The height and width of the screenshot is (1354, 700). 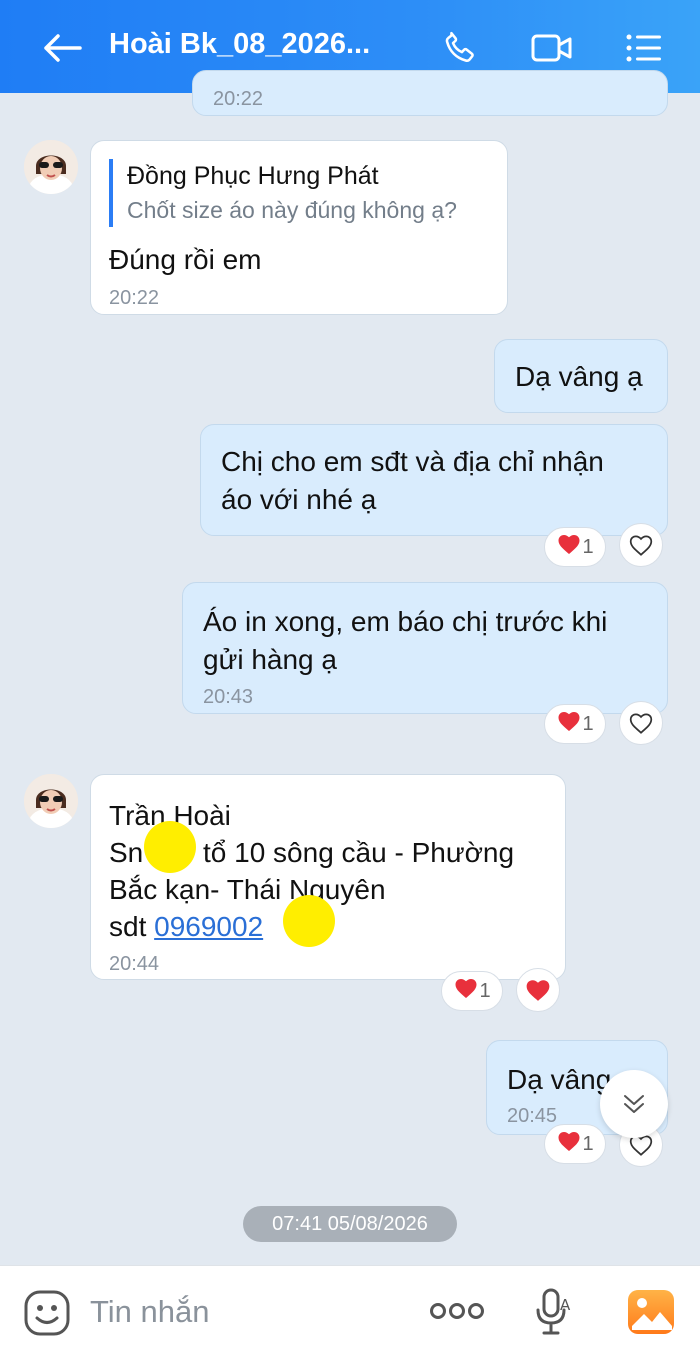 What do you see at coordinates (412, 461) in the screenshot?
I see `message-text-line: Chị cho em sđt và địa chỉ nhận` at bounding box center [412, 461].